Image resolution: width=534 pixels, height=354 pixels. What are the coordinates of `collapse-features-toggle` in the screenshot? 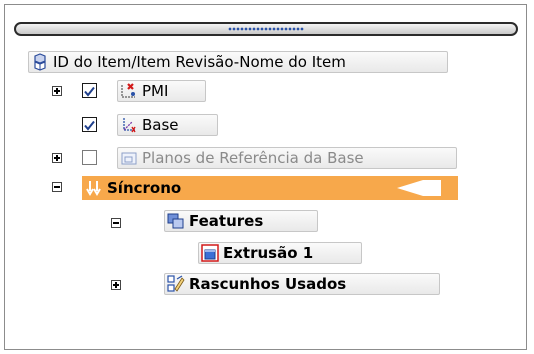 It's located at (116, 223).